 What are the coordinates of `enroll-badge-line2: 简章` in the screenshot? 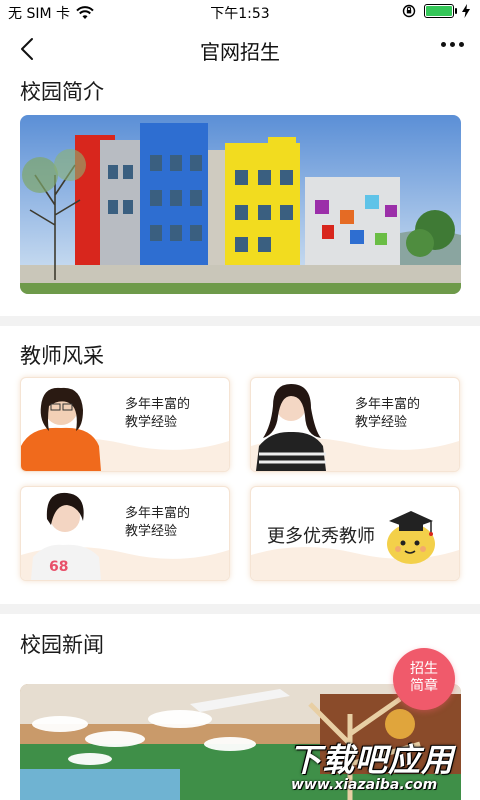 It's located at (424, 686).